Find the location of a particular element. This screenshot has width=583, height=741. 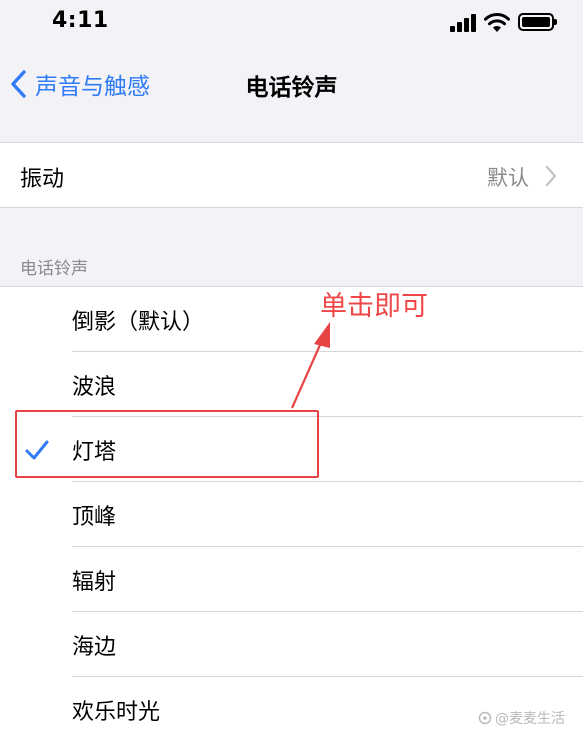

ringtone-label: 倒影（默认） is located at coordinates (138, 322).